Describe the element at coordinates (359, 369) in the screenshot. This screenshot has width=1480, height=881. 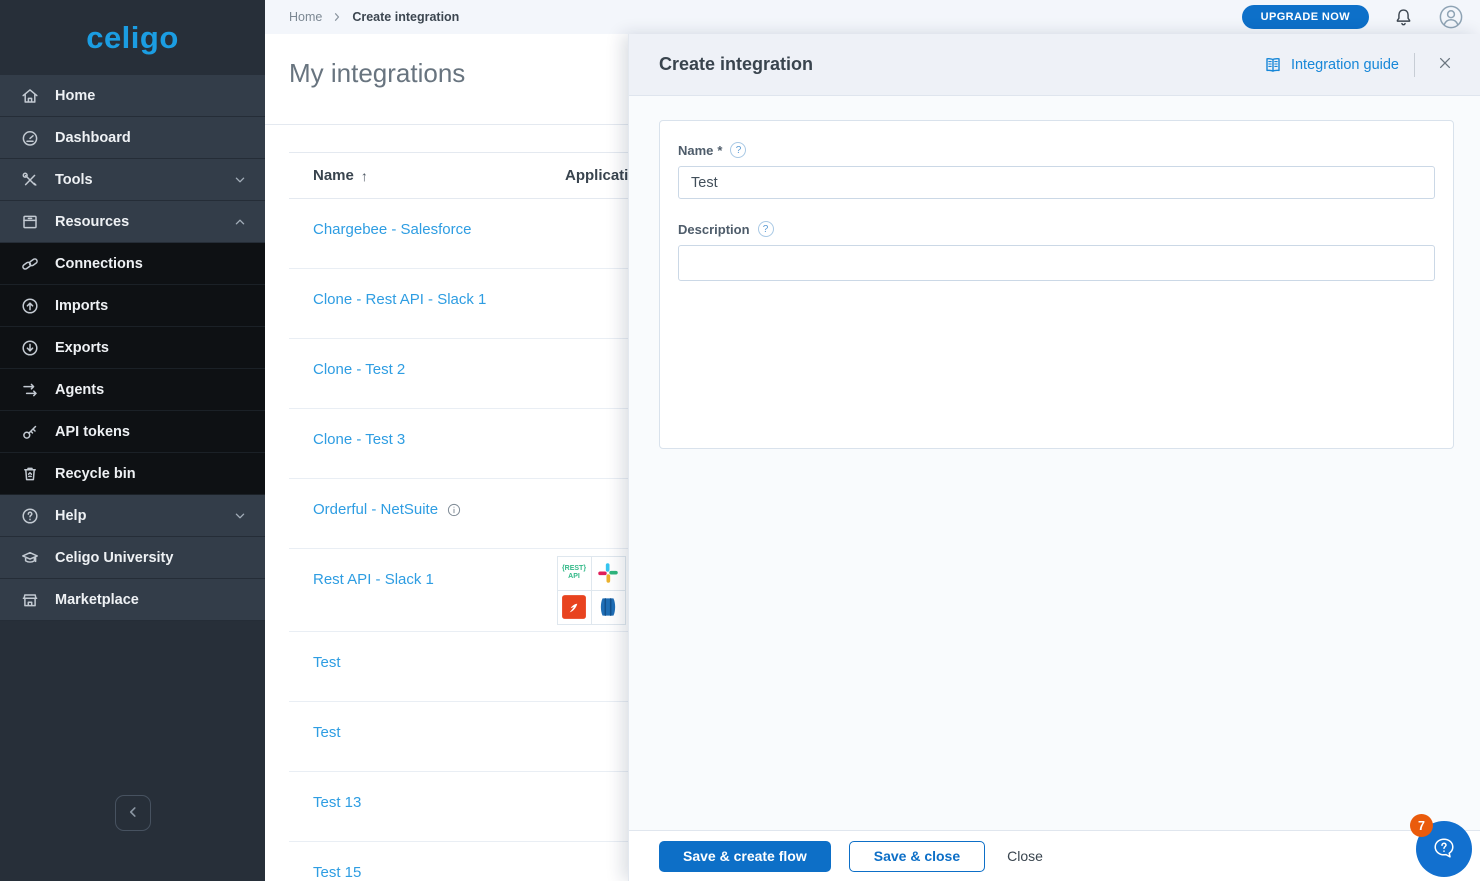
I see `integration-link: Clone - Test 2` at that location.